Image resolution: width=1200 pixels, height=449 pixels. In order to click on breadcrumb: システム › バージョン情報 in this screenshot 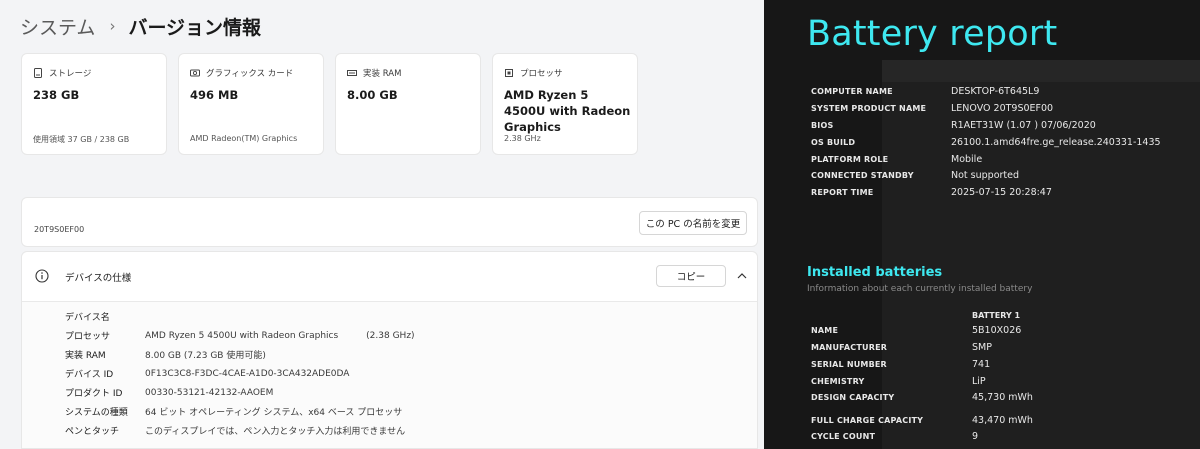, I will do `click(140, 26)`.